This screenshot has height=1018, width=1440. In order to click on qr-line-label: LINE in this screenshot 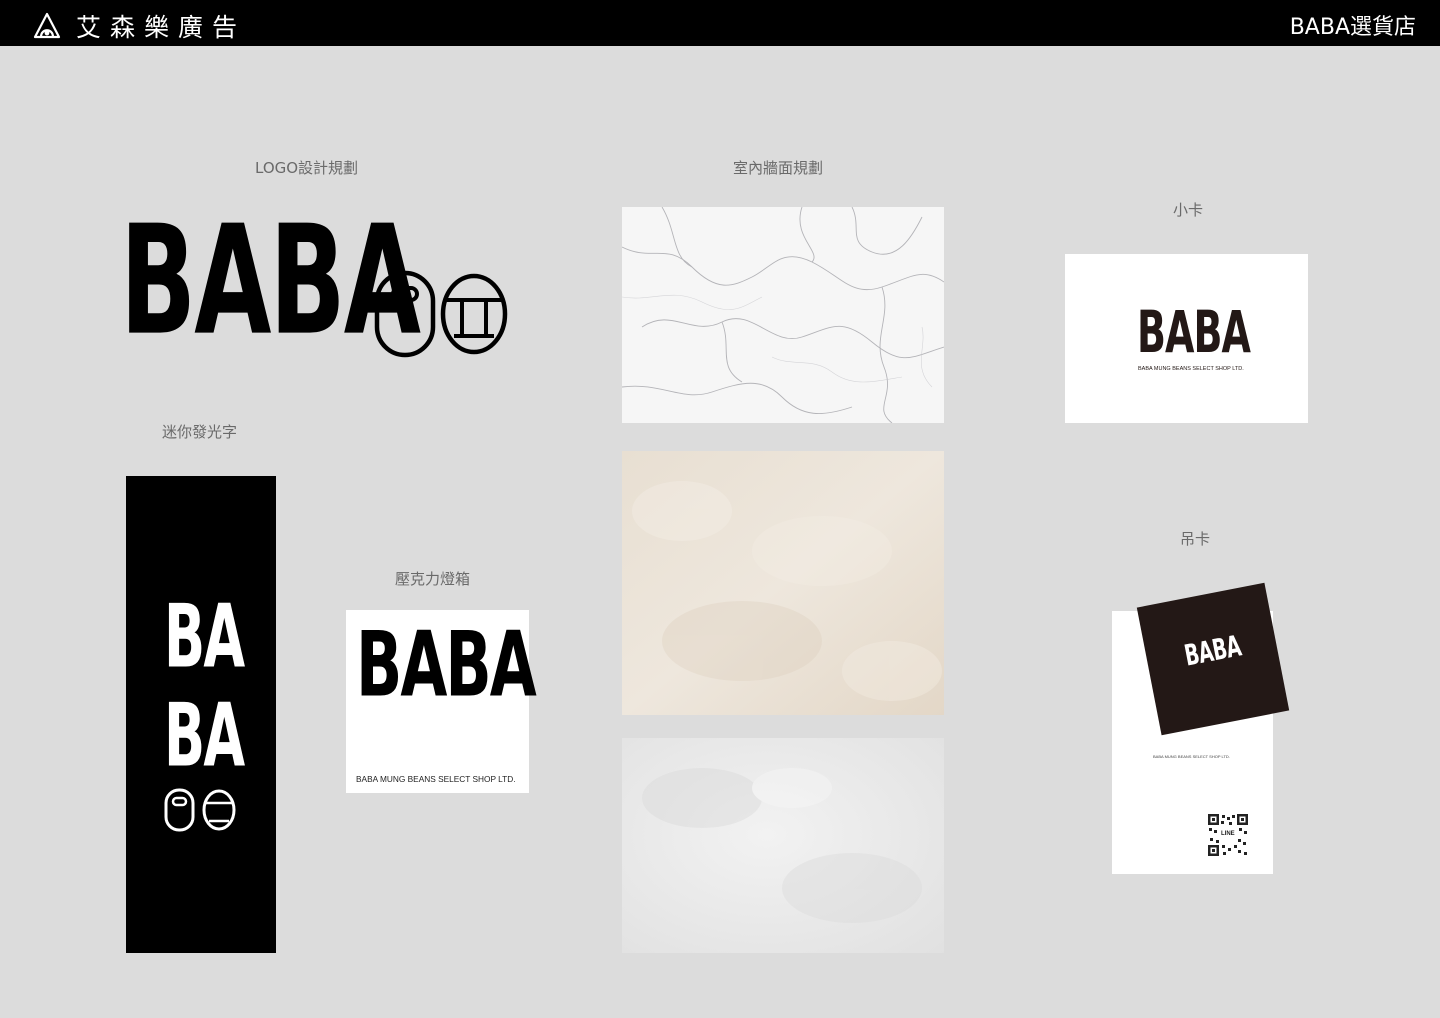, I will do `click(1228, 834)`.